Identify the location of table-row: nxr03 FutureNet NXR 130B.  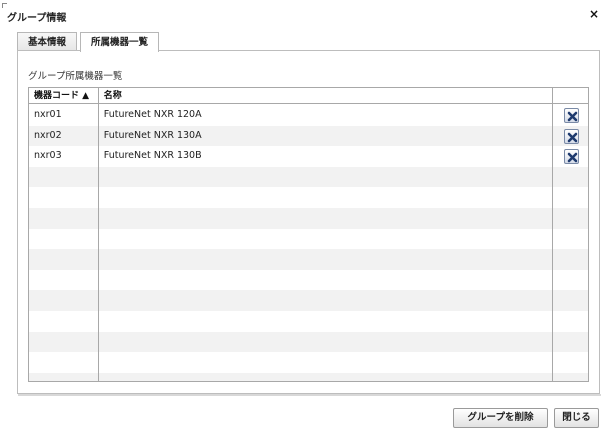
(308, 156).